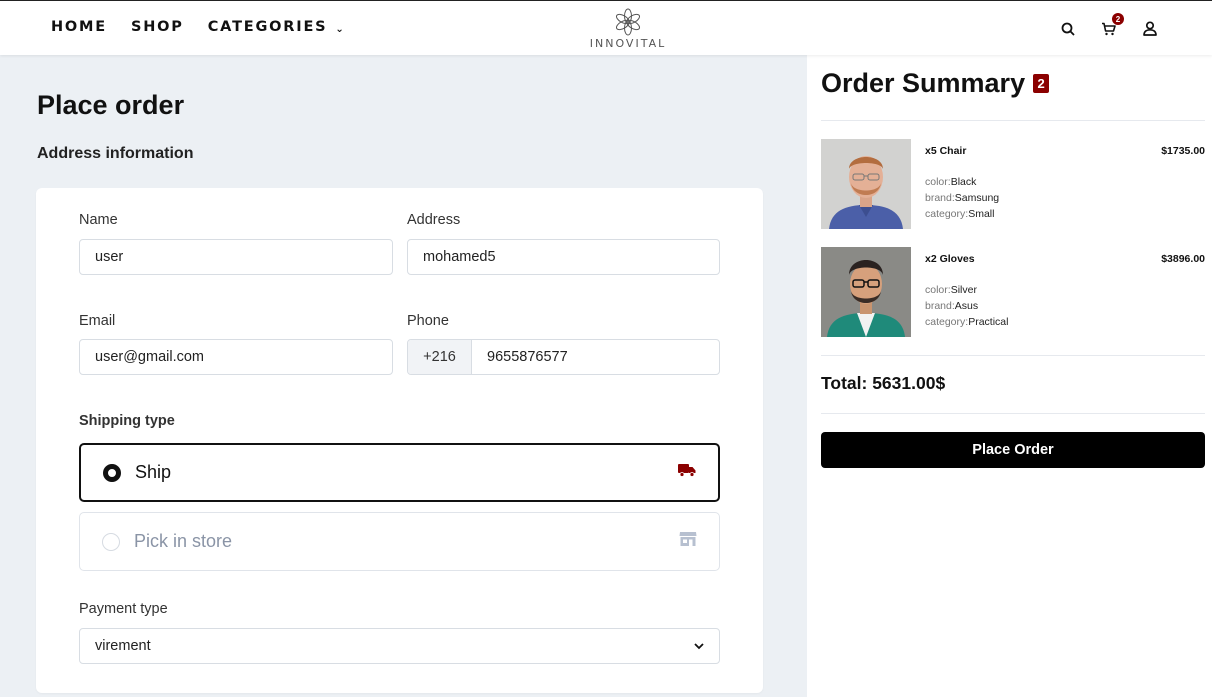 The height and width of the screenshot is (697, 1212). Describe the element at coordinates (563, 257) in the screenshot. I see `address-input: mohamed5` at that location.